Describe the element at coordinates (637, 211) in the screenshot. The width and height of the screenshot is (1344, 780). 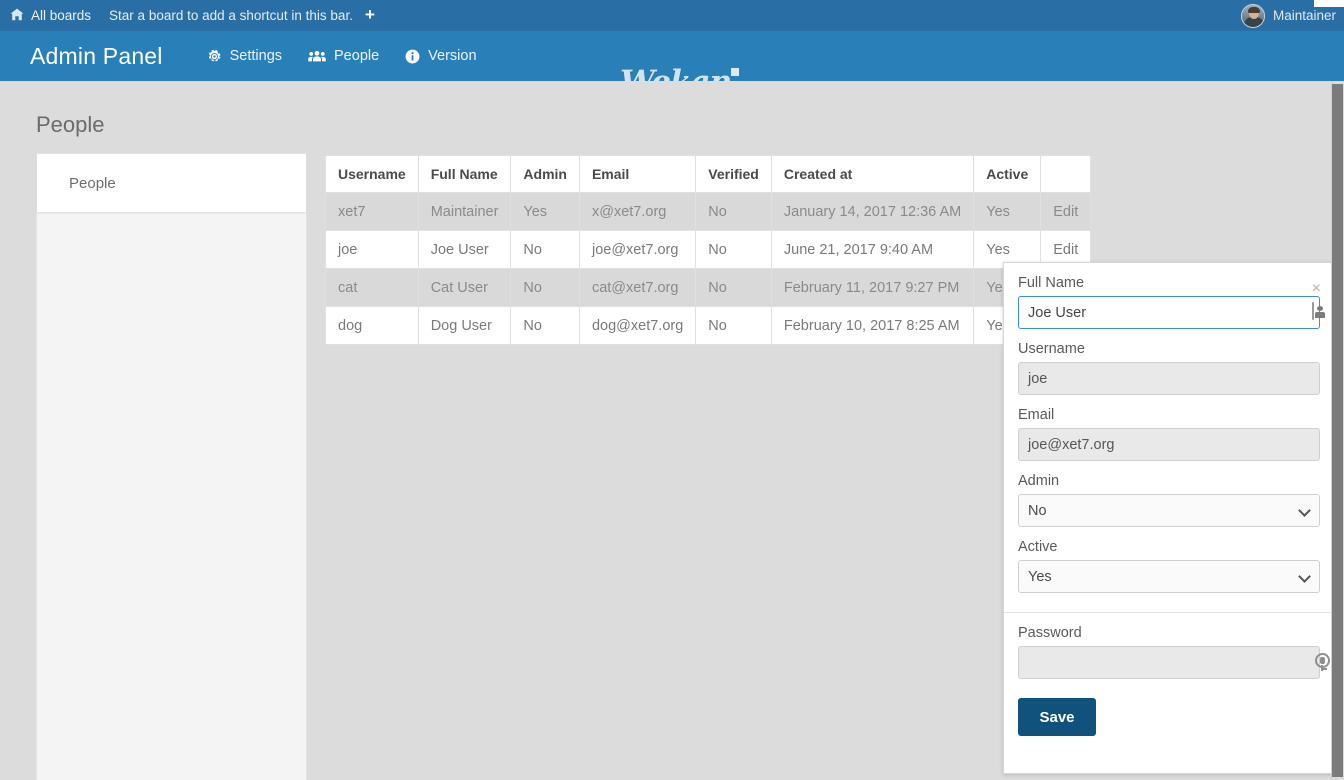
I see `cell-email: x@xet7.org` at that location.